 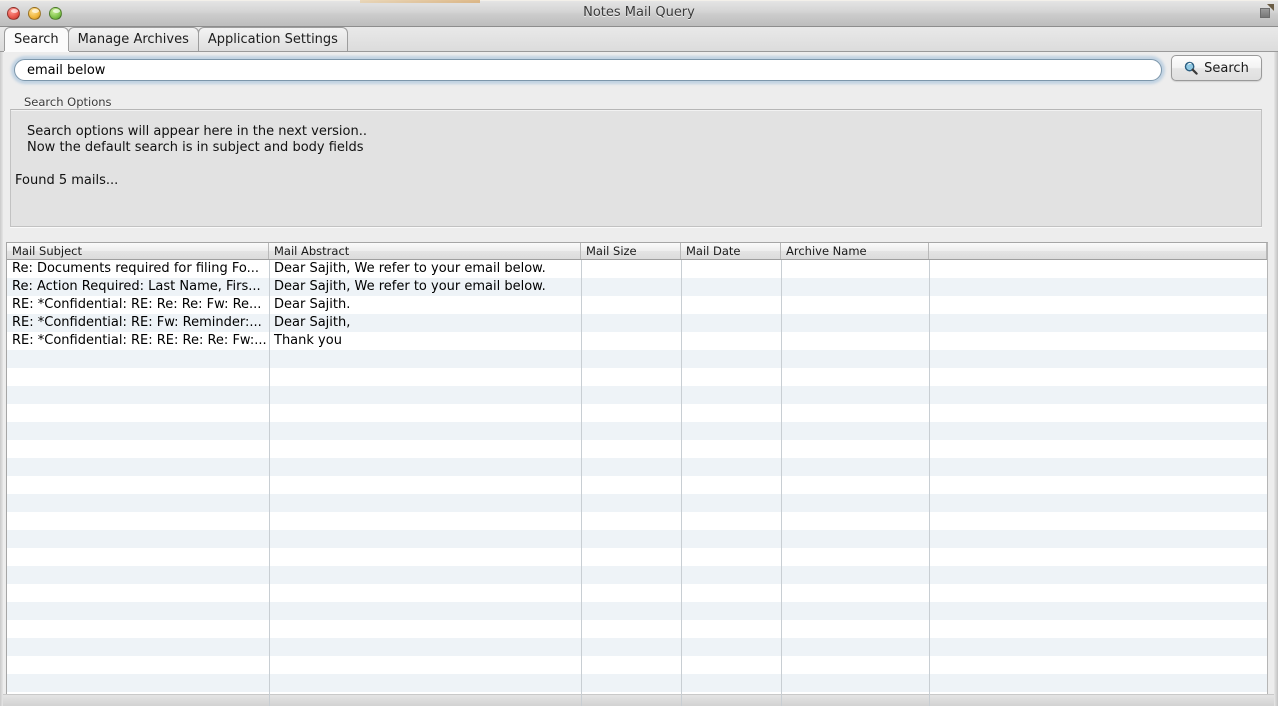 I want to click on window-edge-right, so click(x=1276, y=379).